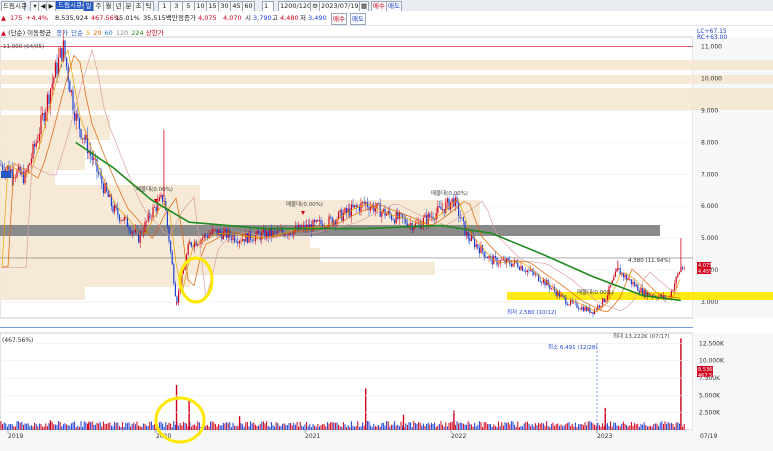 The height and width of the screenshot is (451, 773). I want to click on volume-tick-0: 12.500K, so click(712, 343).